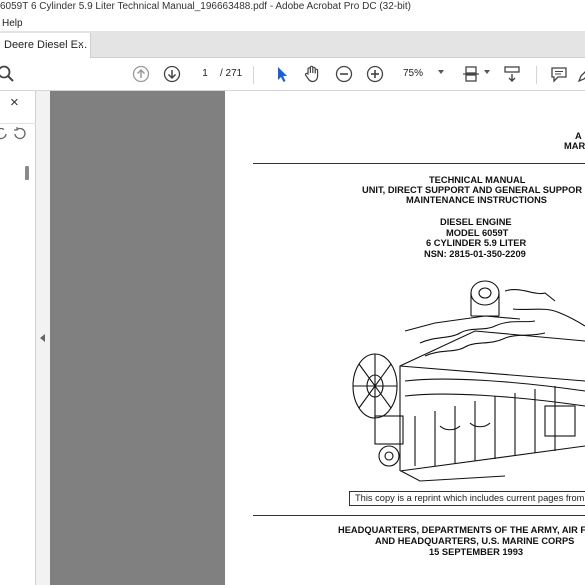 The image size is (585, 585). Describe the element at coordinates (476, 243) in the screenshot. I see `doc-engine-3: 6 CYLINDER 5.9 LITER` at that location.